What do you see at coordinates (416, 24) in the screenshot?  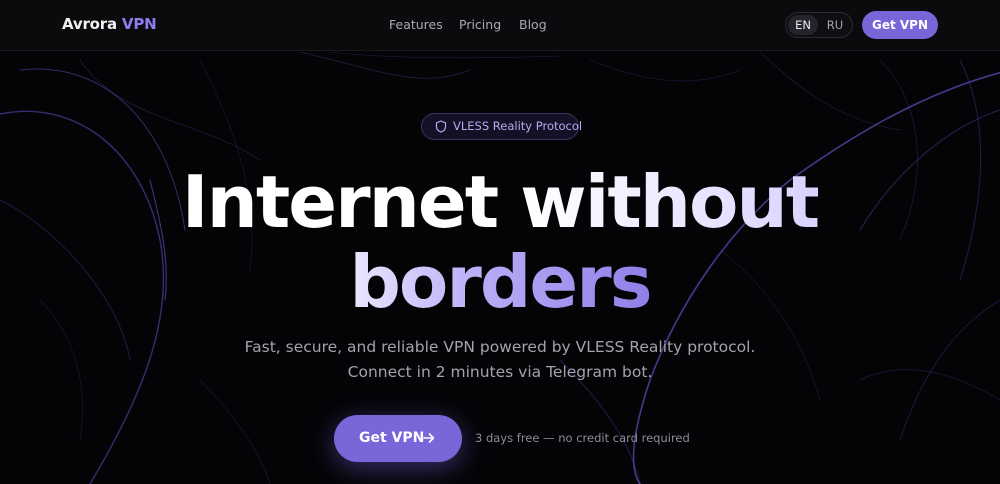 I see `nav-link-features: Features` at bounding box center [416, 24].